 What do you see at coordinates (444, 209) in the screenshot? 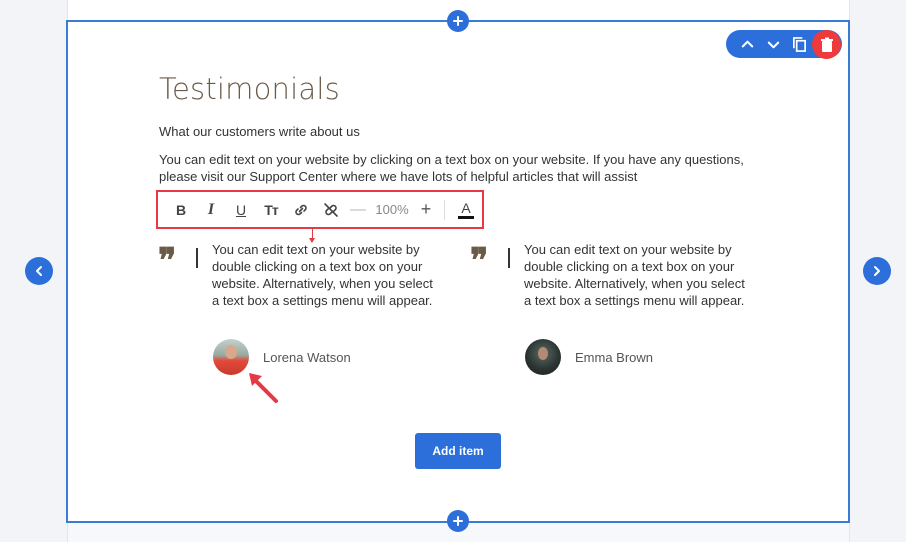
I see `toolbar-divider` at bounding box center [444, 209].